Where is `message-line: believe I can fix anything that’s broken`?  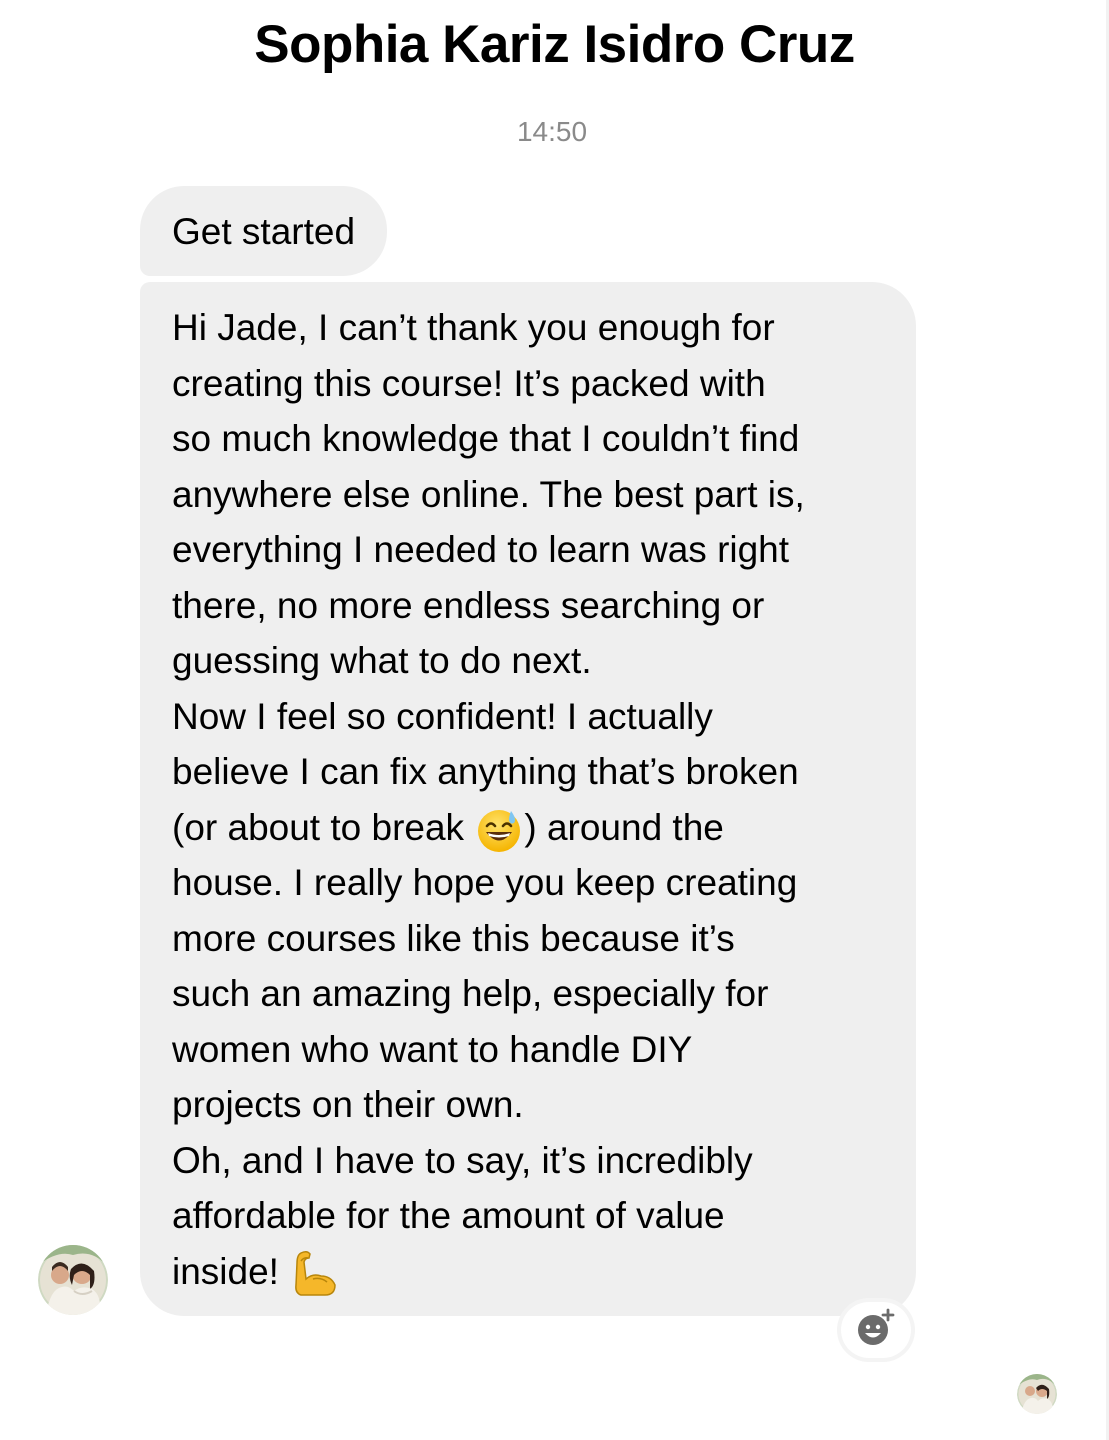 message-line: believe I can fix anything that’s broken is located at coordinates (485, 771).